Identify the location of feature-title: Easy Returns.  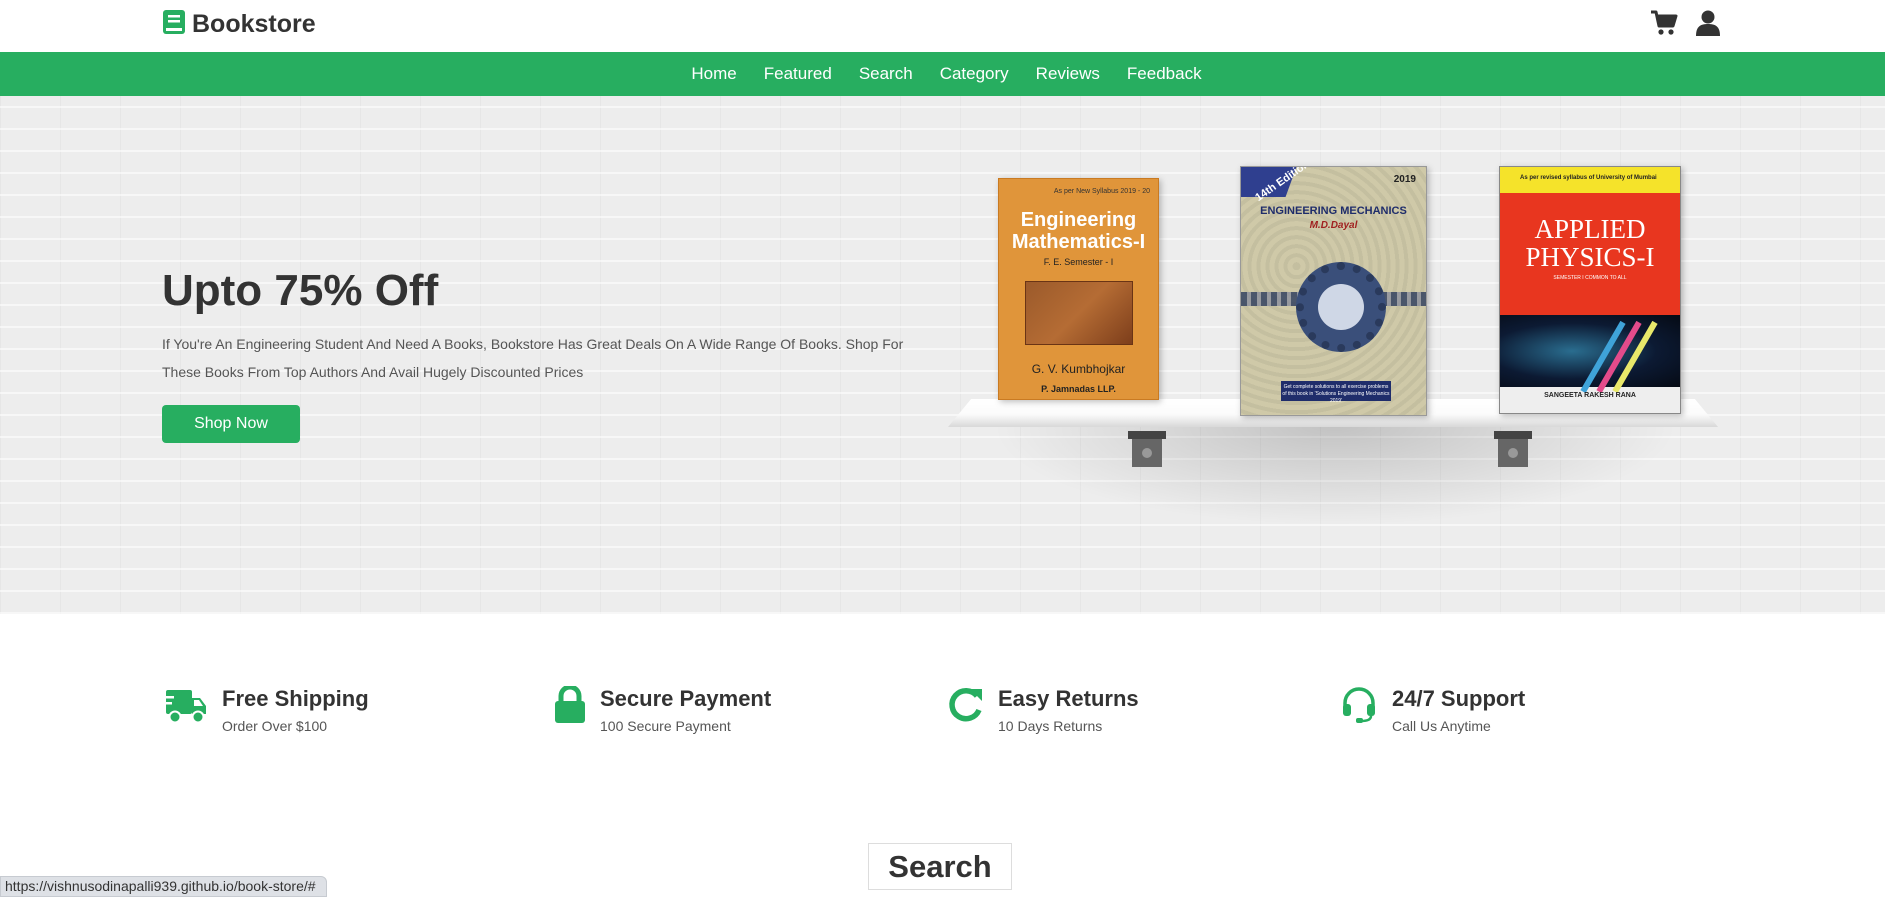
(1068, 698).